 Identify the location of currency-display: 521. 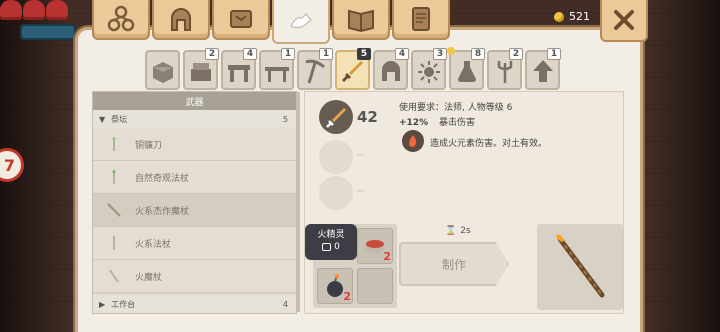
(572, 16).